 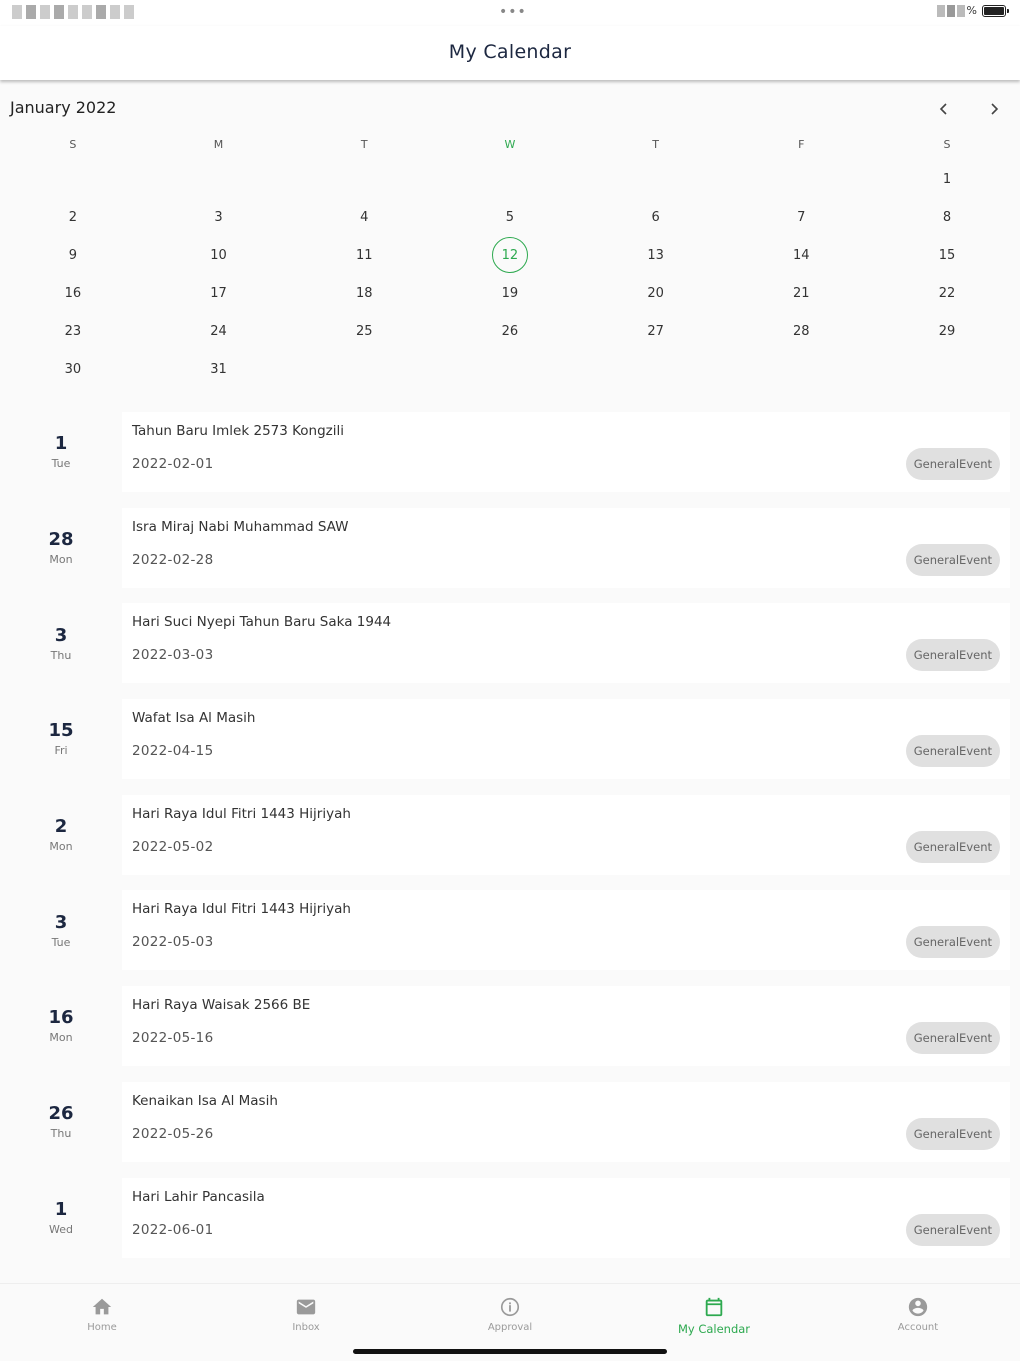 I want to click on page-title: My Calendar, so click(x=510, y=52).